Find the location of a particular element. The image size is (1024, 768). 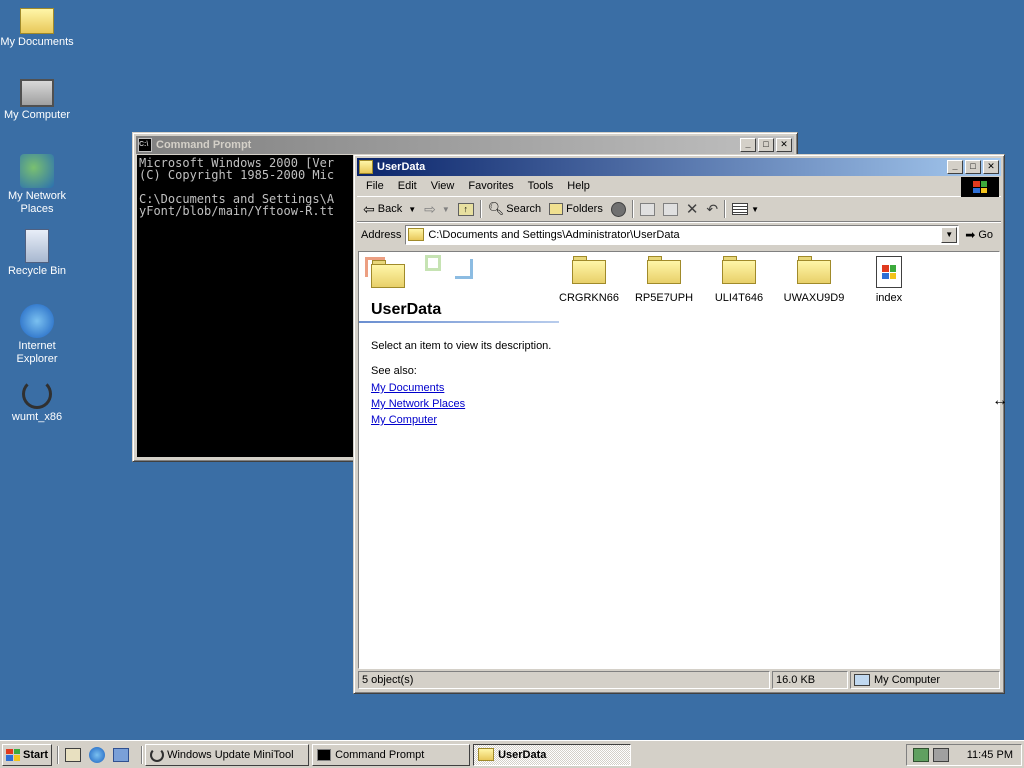

views-grid-icon is located at coordinates (740, 209).